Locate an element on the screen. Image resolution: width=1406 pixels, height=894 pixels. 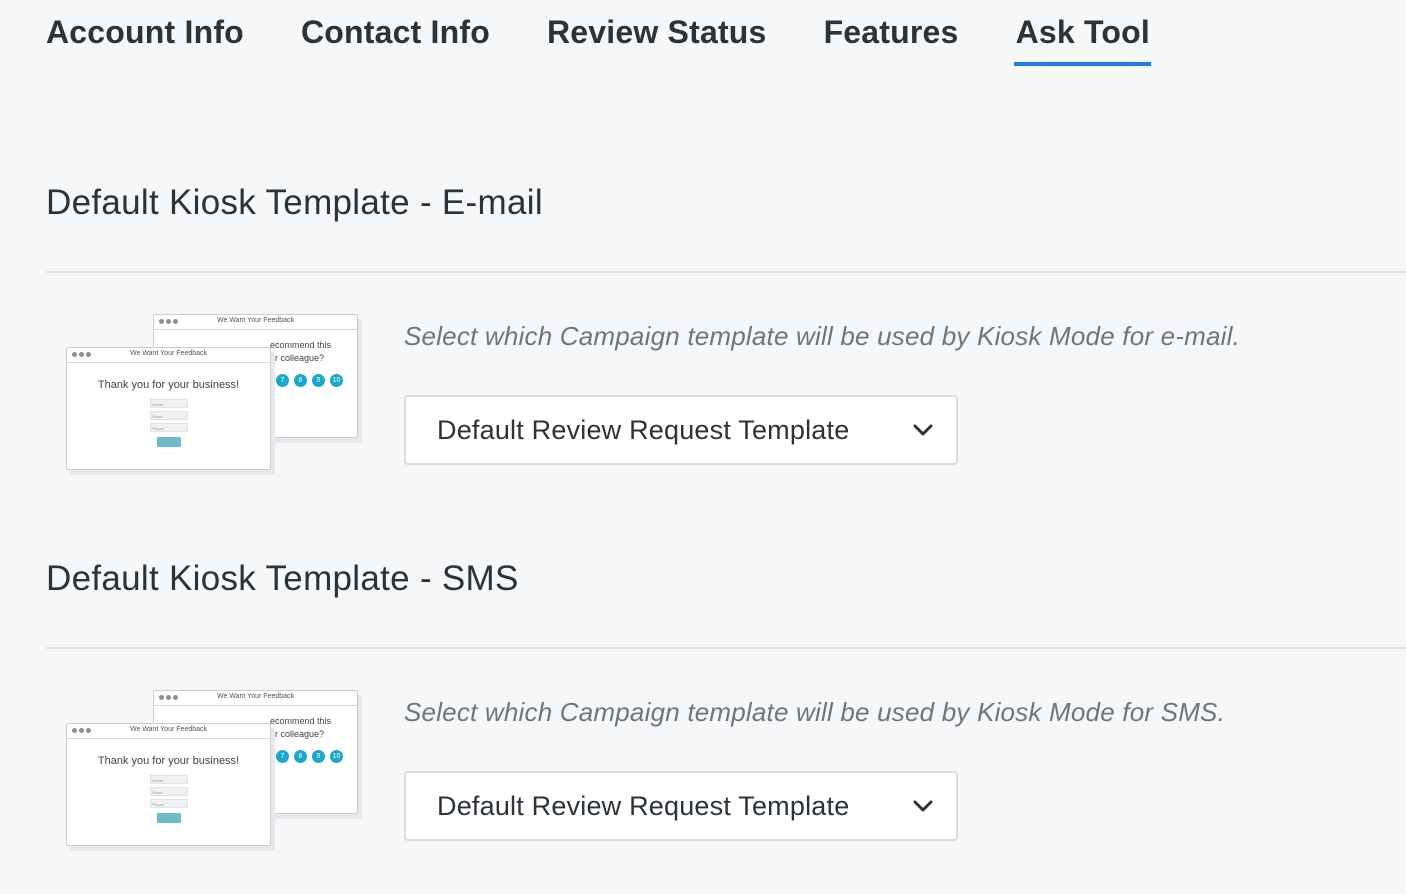
section-title-email: Default Kiosk Template - E-mail is located at coordinates (294, 202).